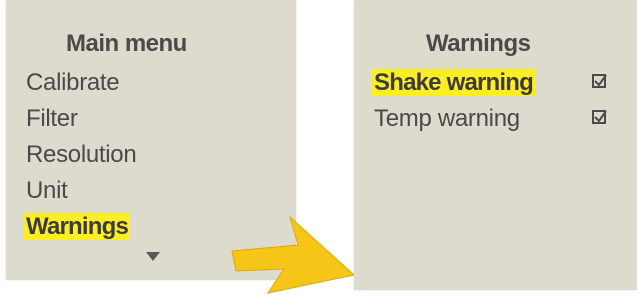 The image size is (637, 295). I want to click on warnings-list: Shake warning Temp warning, so click(489, 101).